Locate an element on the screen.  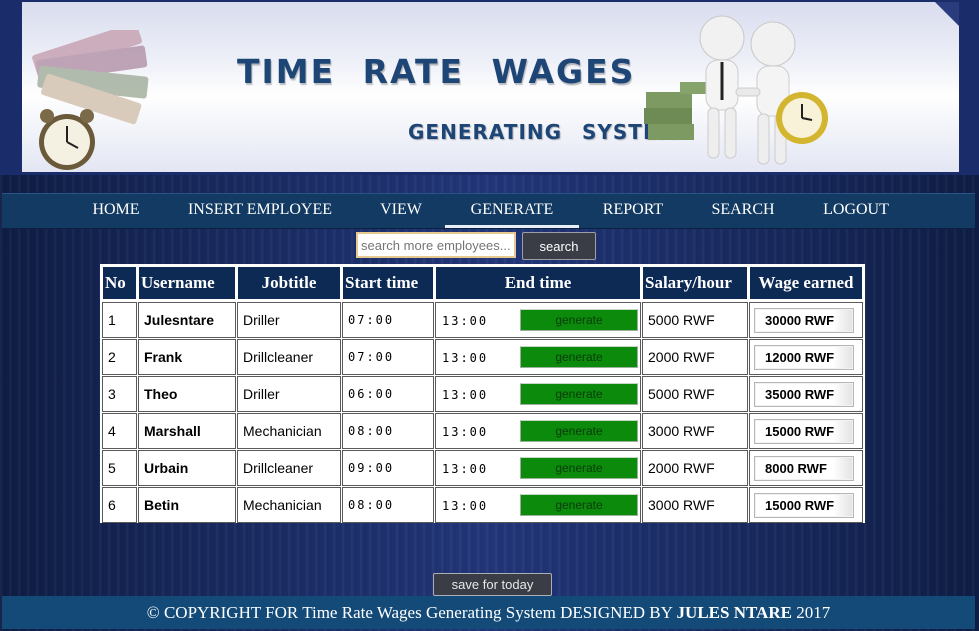
column-header: Jobtitle is located at coordinates (289, 283).